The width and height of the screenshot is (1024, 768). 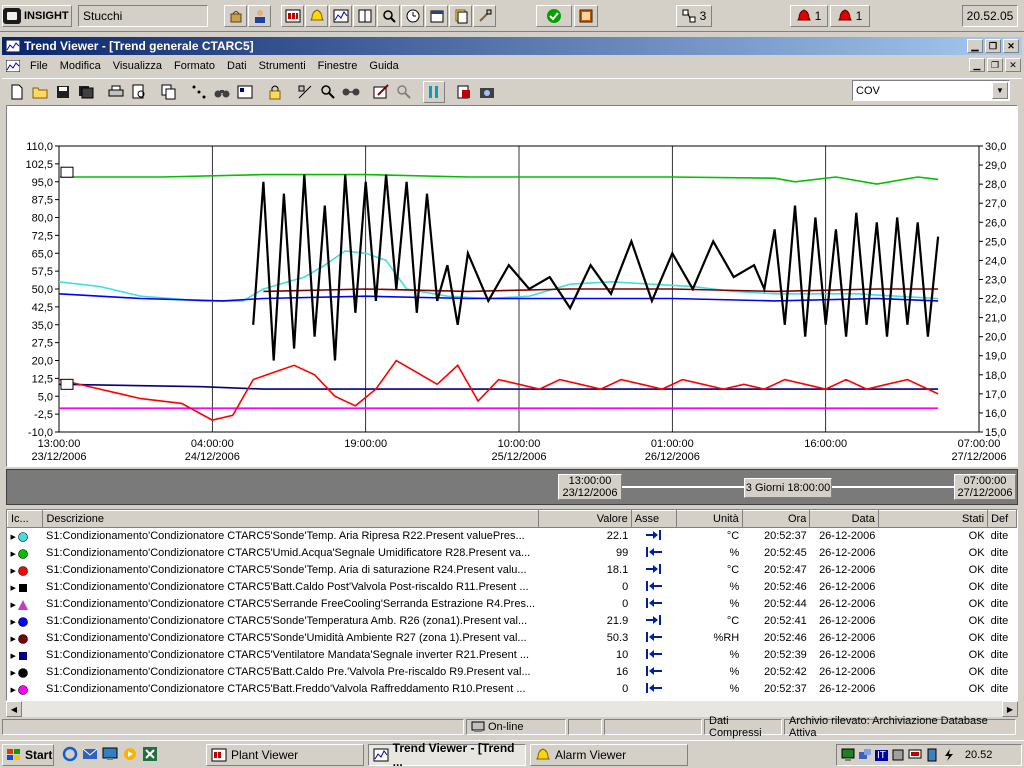 What do you see at coordinates (949, 755) in the screenshot?
I see `power-tray-icon` at bounding box center [949, 755].